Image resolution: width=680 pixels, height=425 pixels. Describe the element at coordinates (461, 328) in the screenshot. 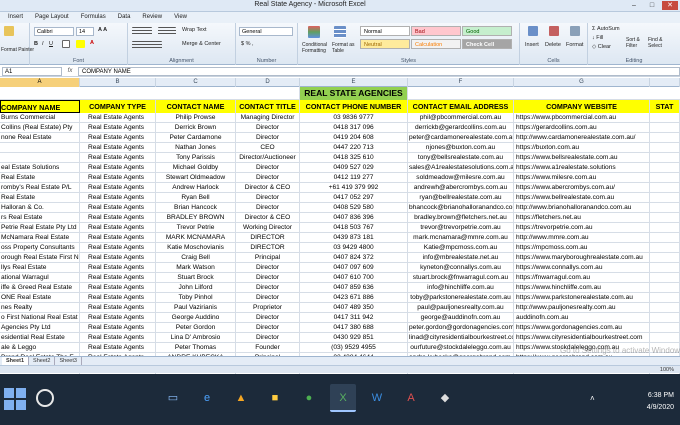

I see `table-cell: peter.gordon@gordonagencies.com.au` at that location.